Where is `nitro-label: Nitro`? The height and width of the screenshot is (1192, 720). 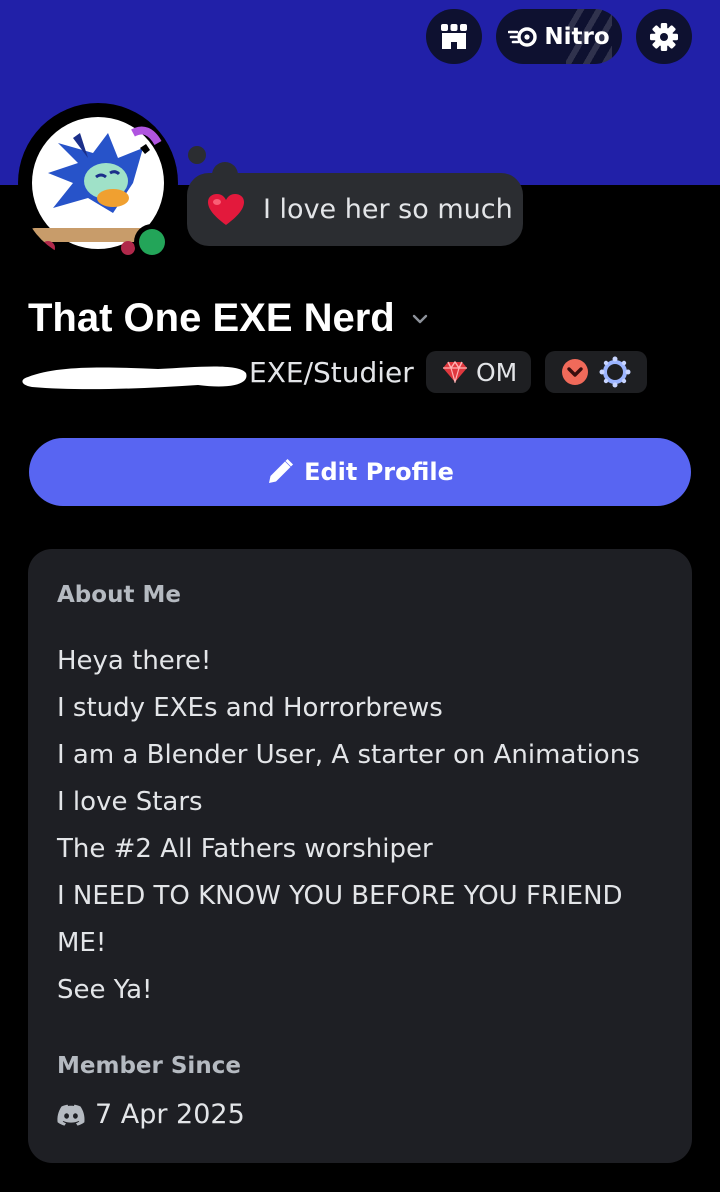 nitro-label: Nitro is located at coordinates (577, 36).